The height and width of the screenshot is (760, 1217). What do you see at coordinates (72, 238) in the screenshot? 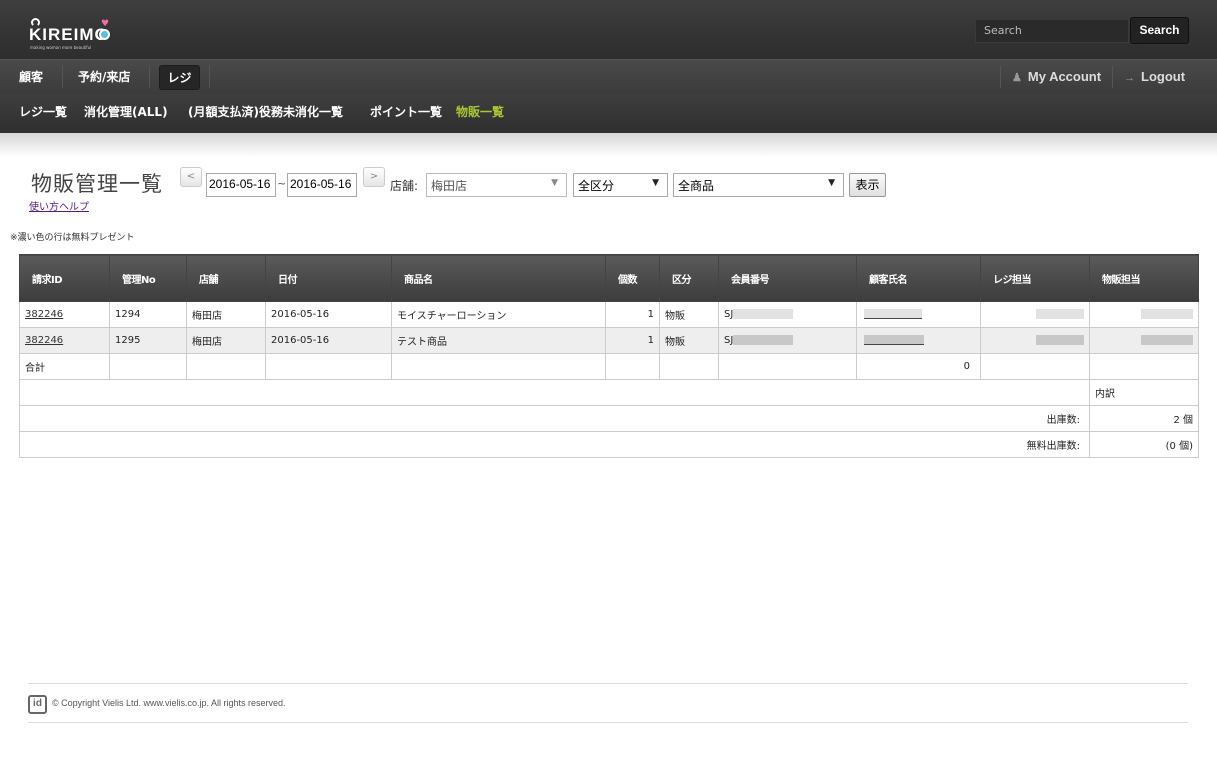
I see `free-gift-note: ※濃い色の行は無料プレゼント` at bounding box center [72, 238].